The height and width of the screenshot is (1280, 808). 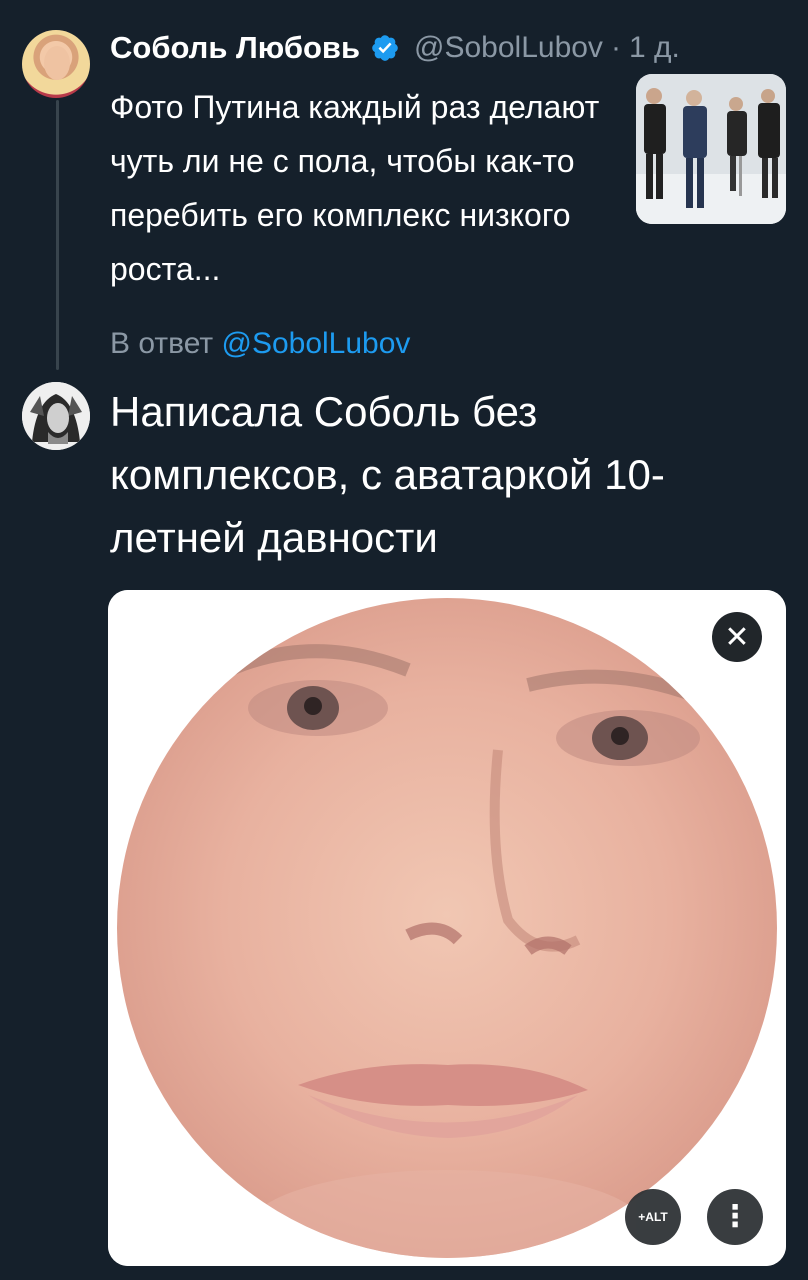 What do you see at coordinates (654, 48) in the screenshot?
I see `tweet-timestamp: 1 д.` at bounding box center [654, 48].